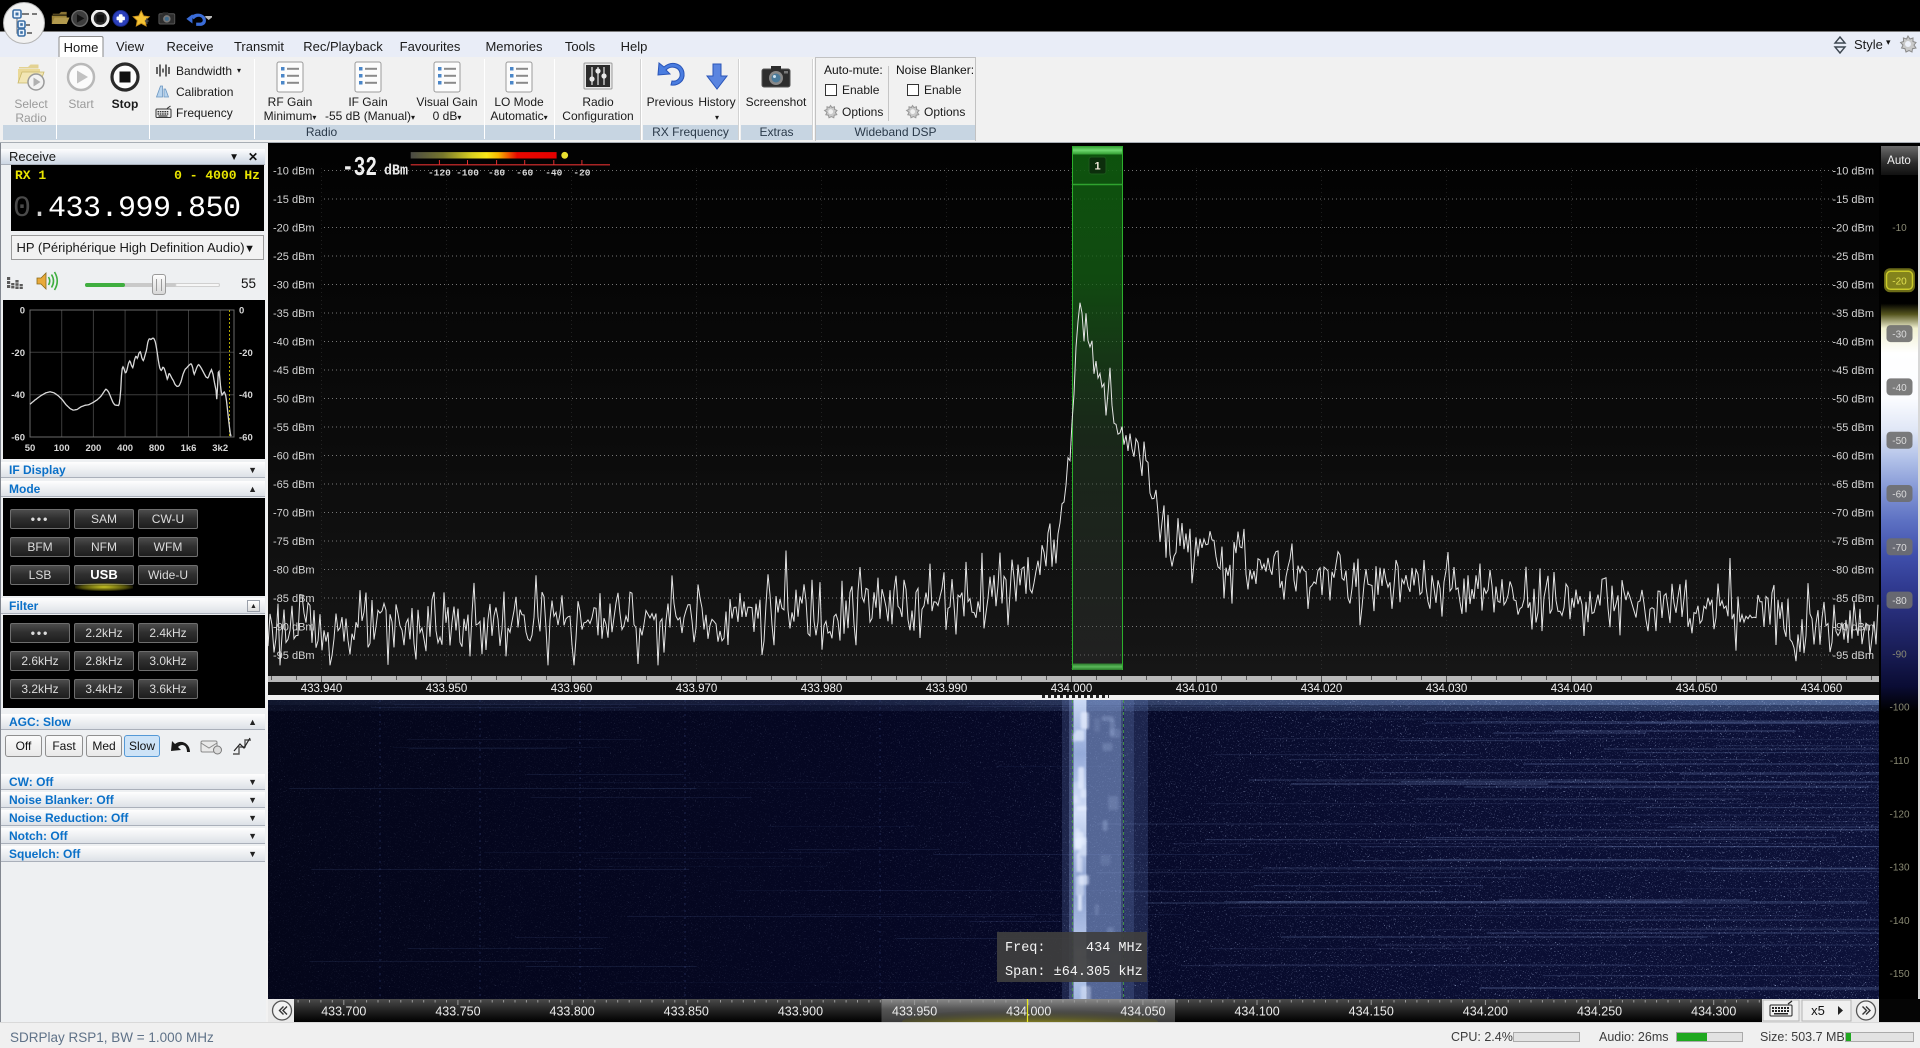  Describe the element at coordinates (1599, 1012) in the screenshot. I see `svg-text: 434.250` at that location.